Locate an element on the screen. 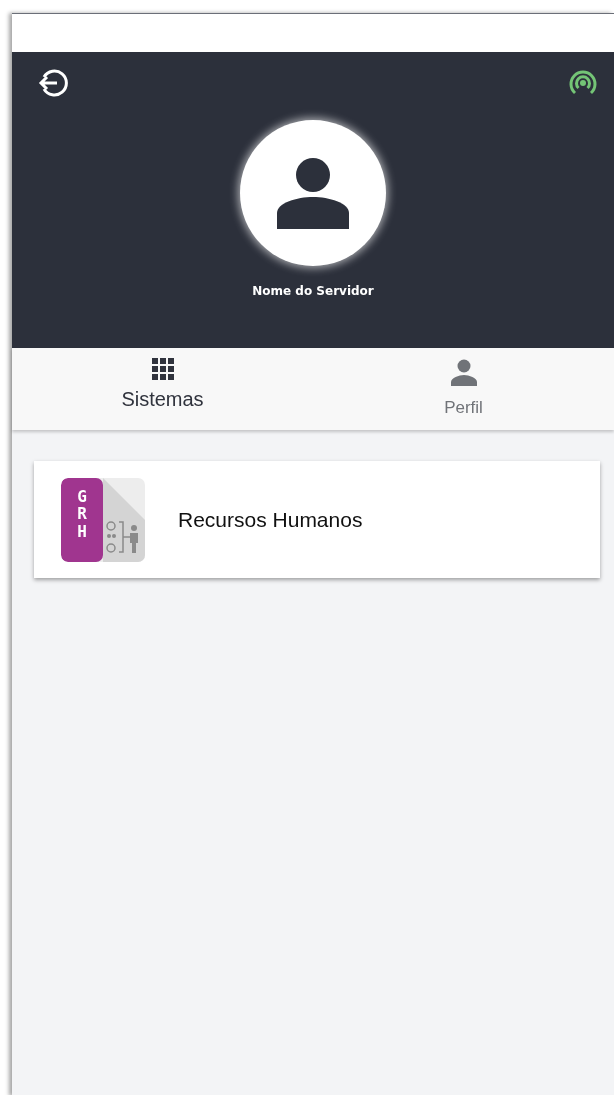  tab: Sistemas is located at coordinates (162, 389).